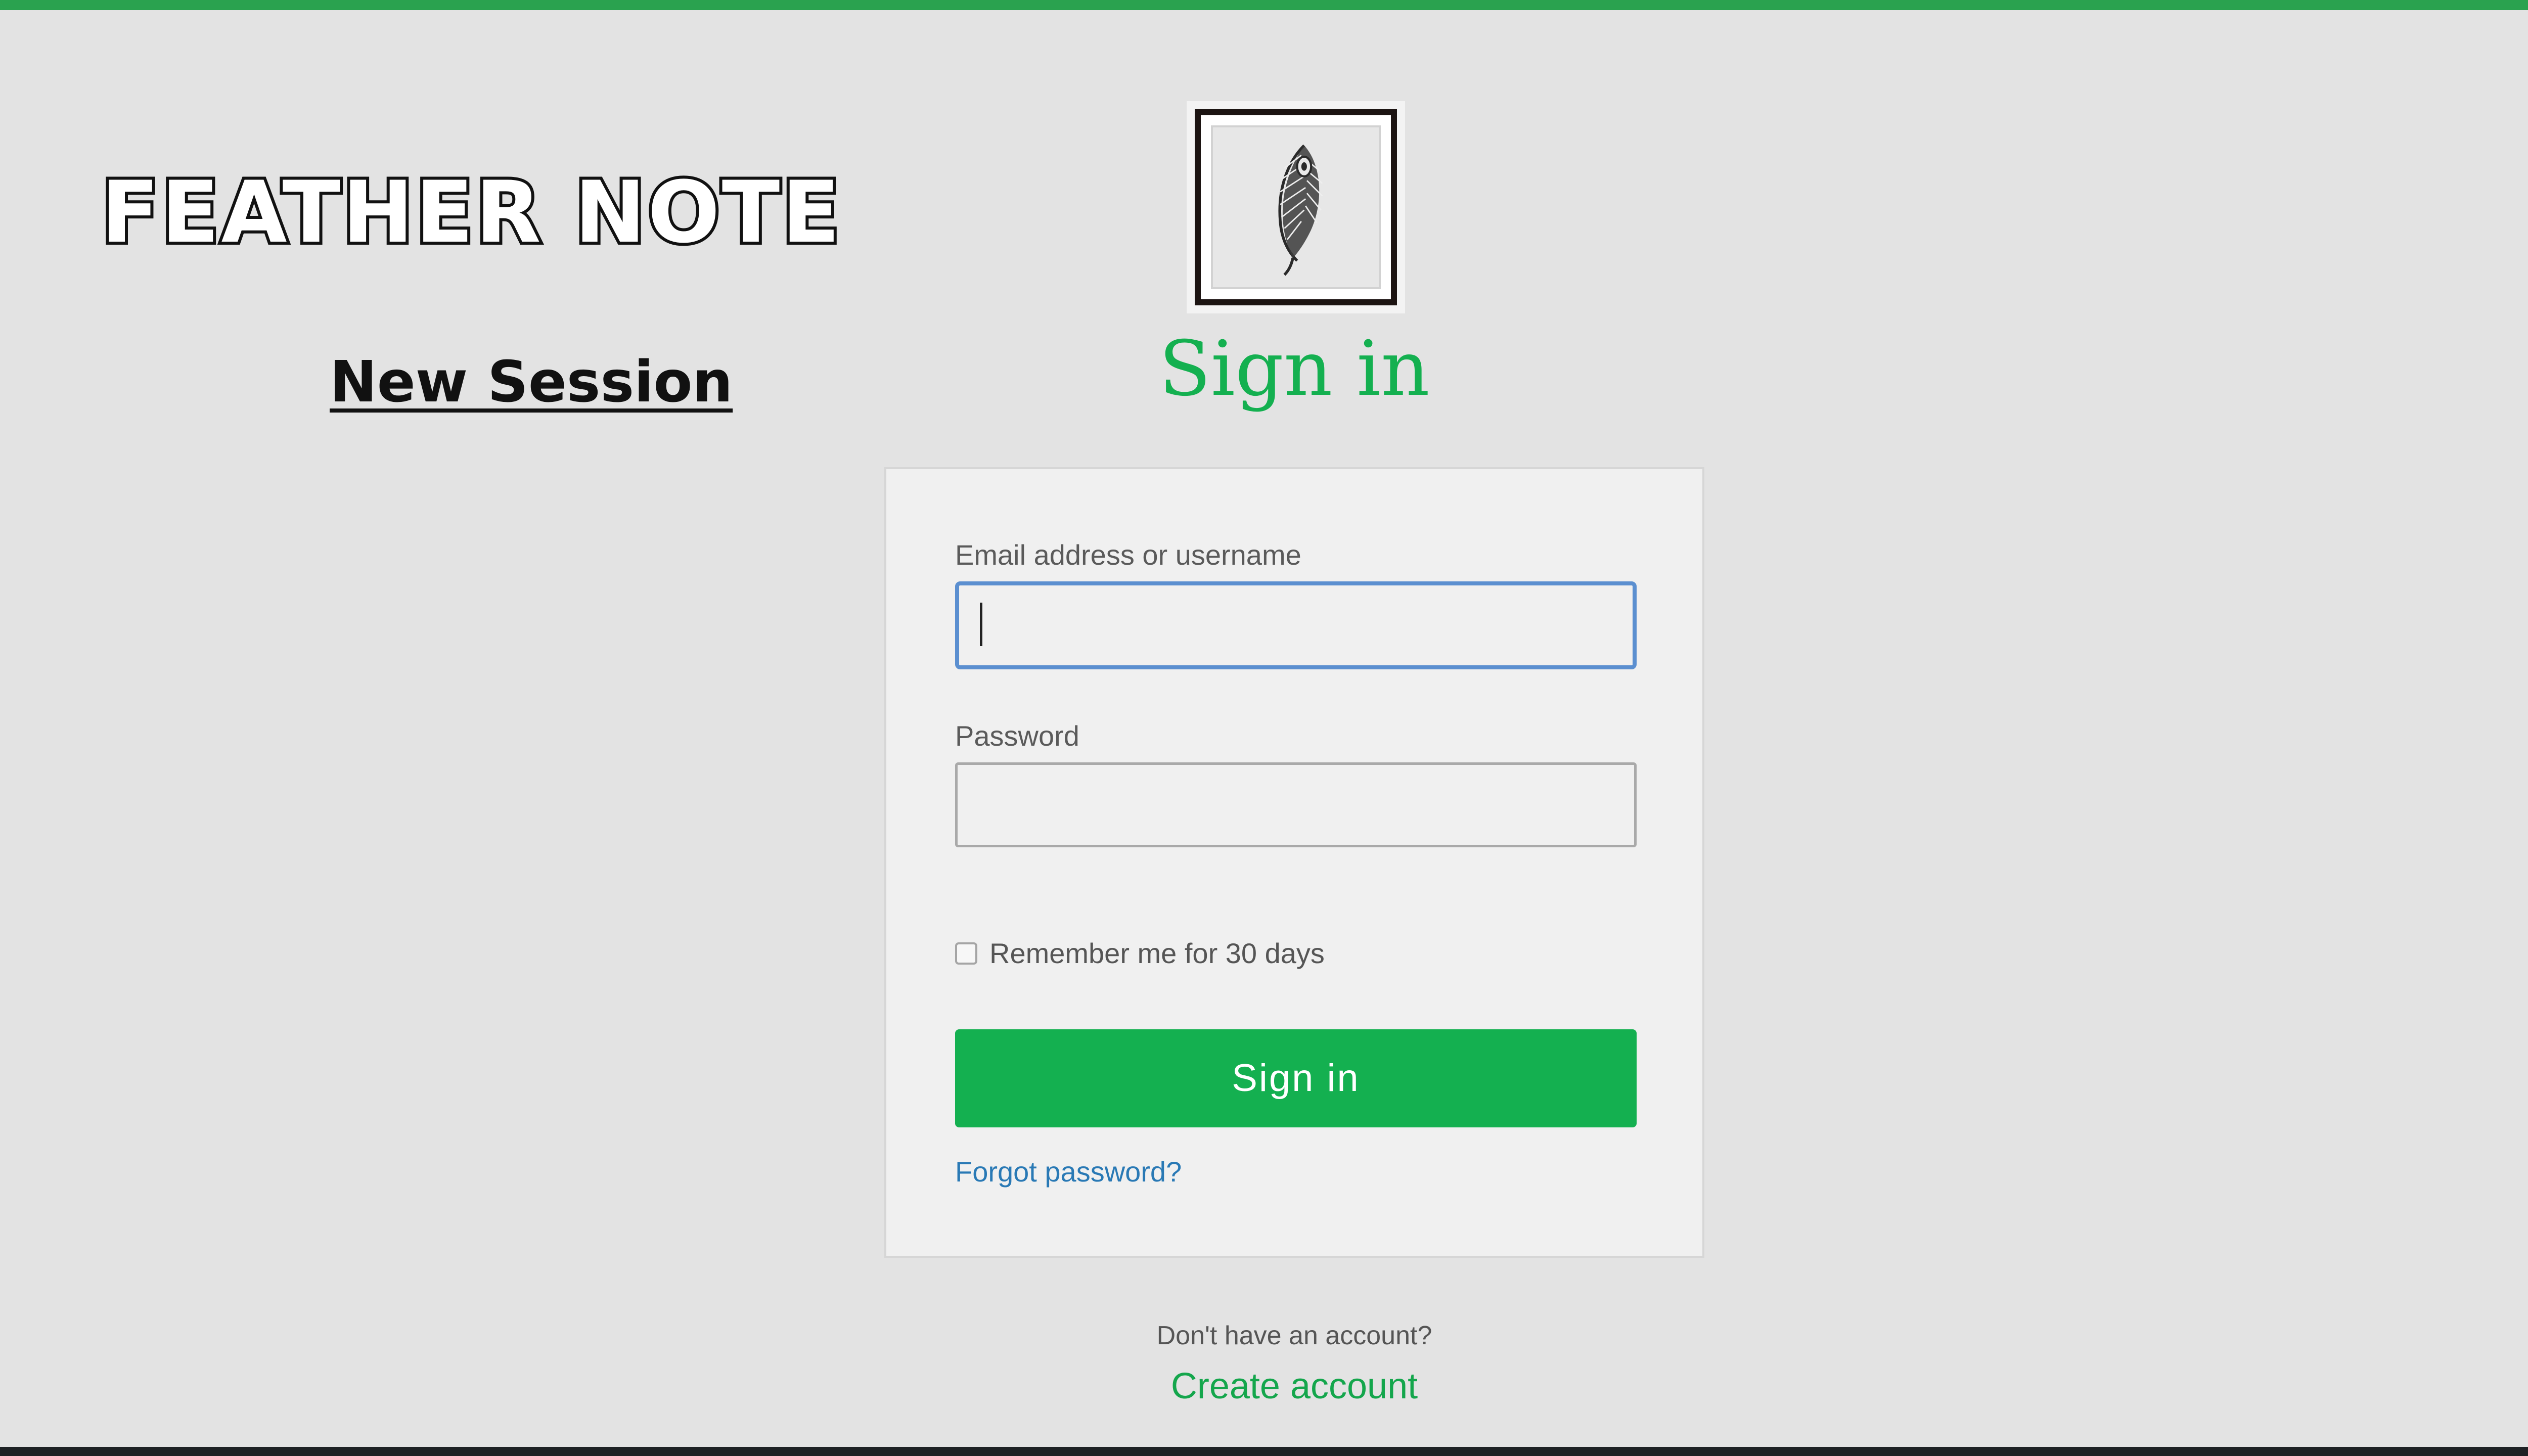 The image size is (2528, 1456). What do you see at coordinates (1294, 1335) in the screenshot?
I see `no-account-prompt: Don't have an account?` at bounding box center [1294, 1335].